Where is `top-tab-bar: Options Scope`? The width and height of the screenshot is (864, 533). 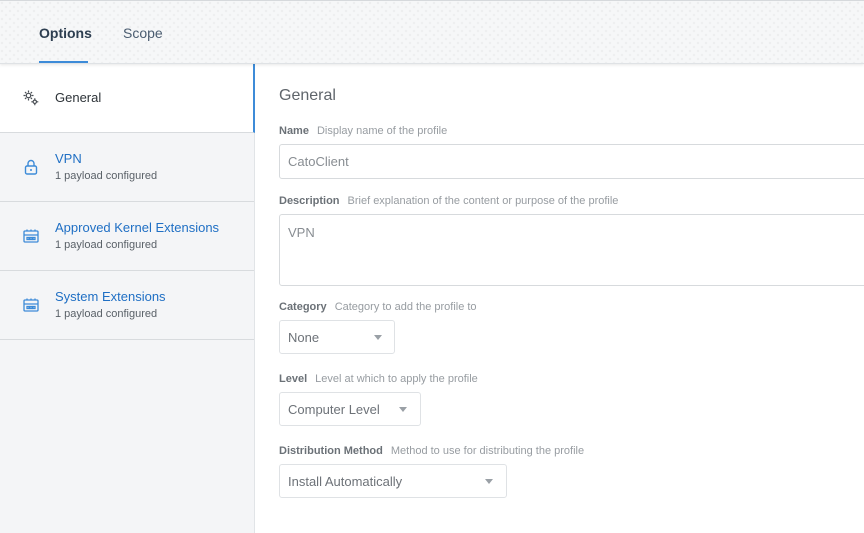 top-tab-bar: Options Scope is located at coordinates (432, 32).